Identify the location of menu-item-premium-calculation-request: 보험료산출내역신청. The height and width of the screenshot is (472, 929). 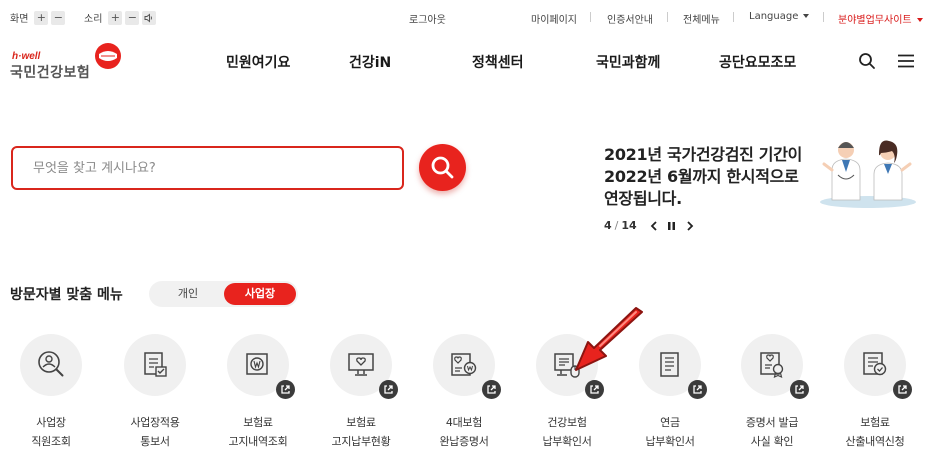
(875, 392).